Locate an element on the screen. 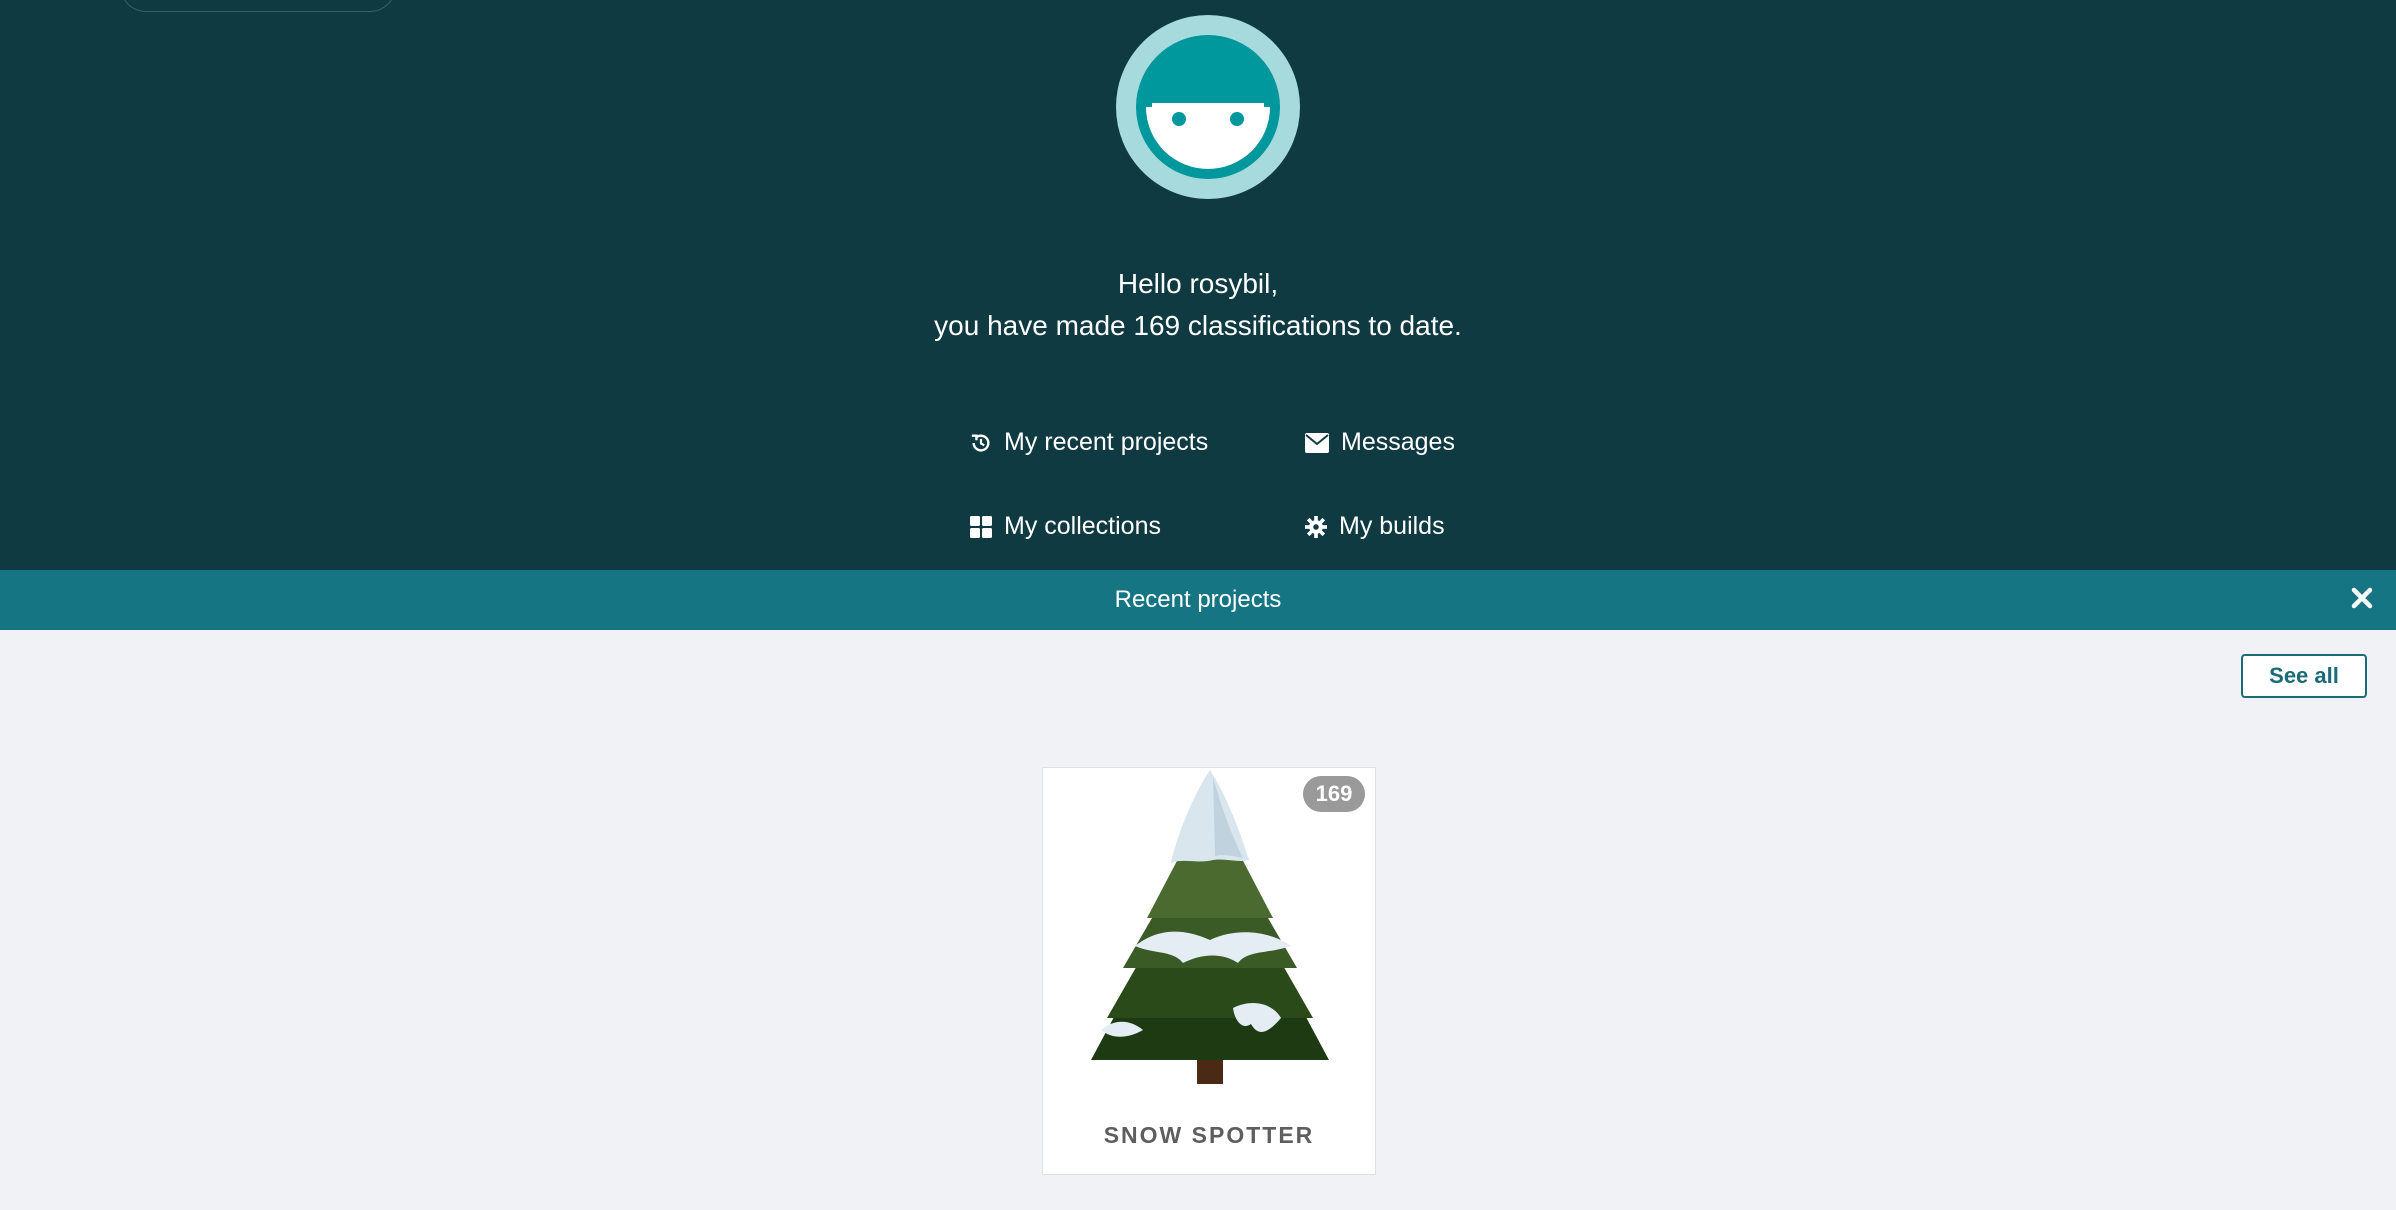  gear-icon is located at coordinates (1316, 526).